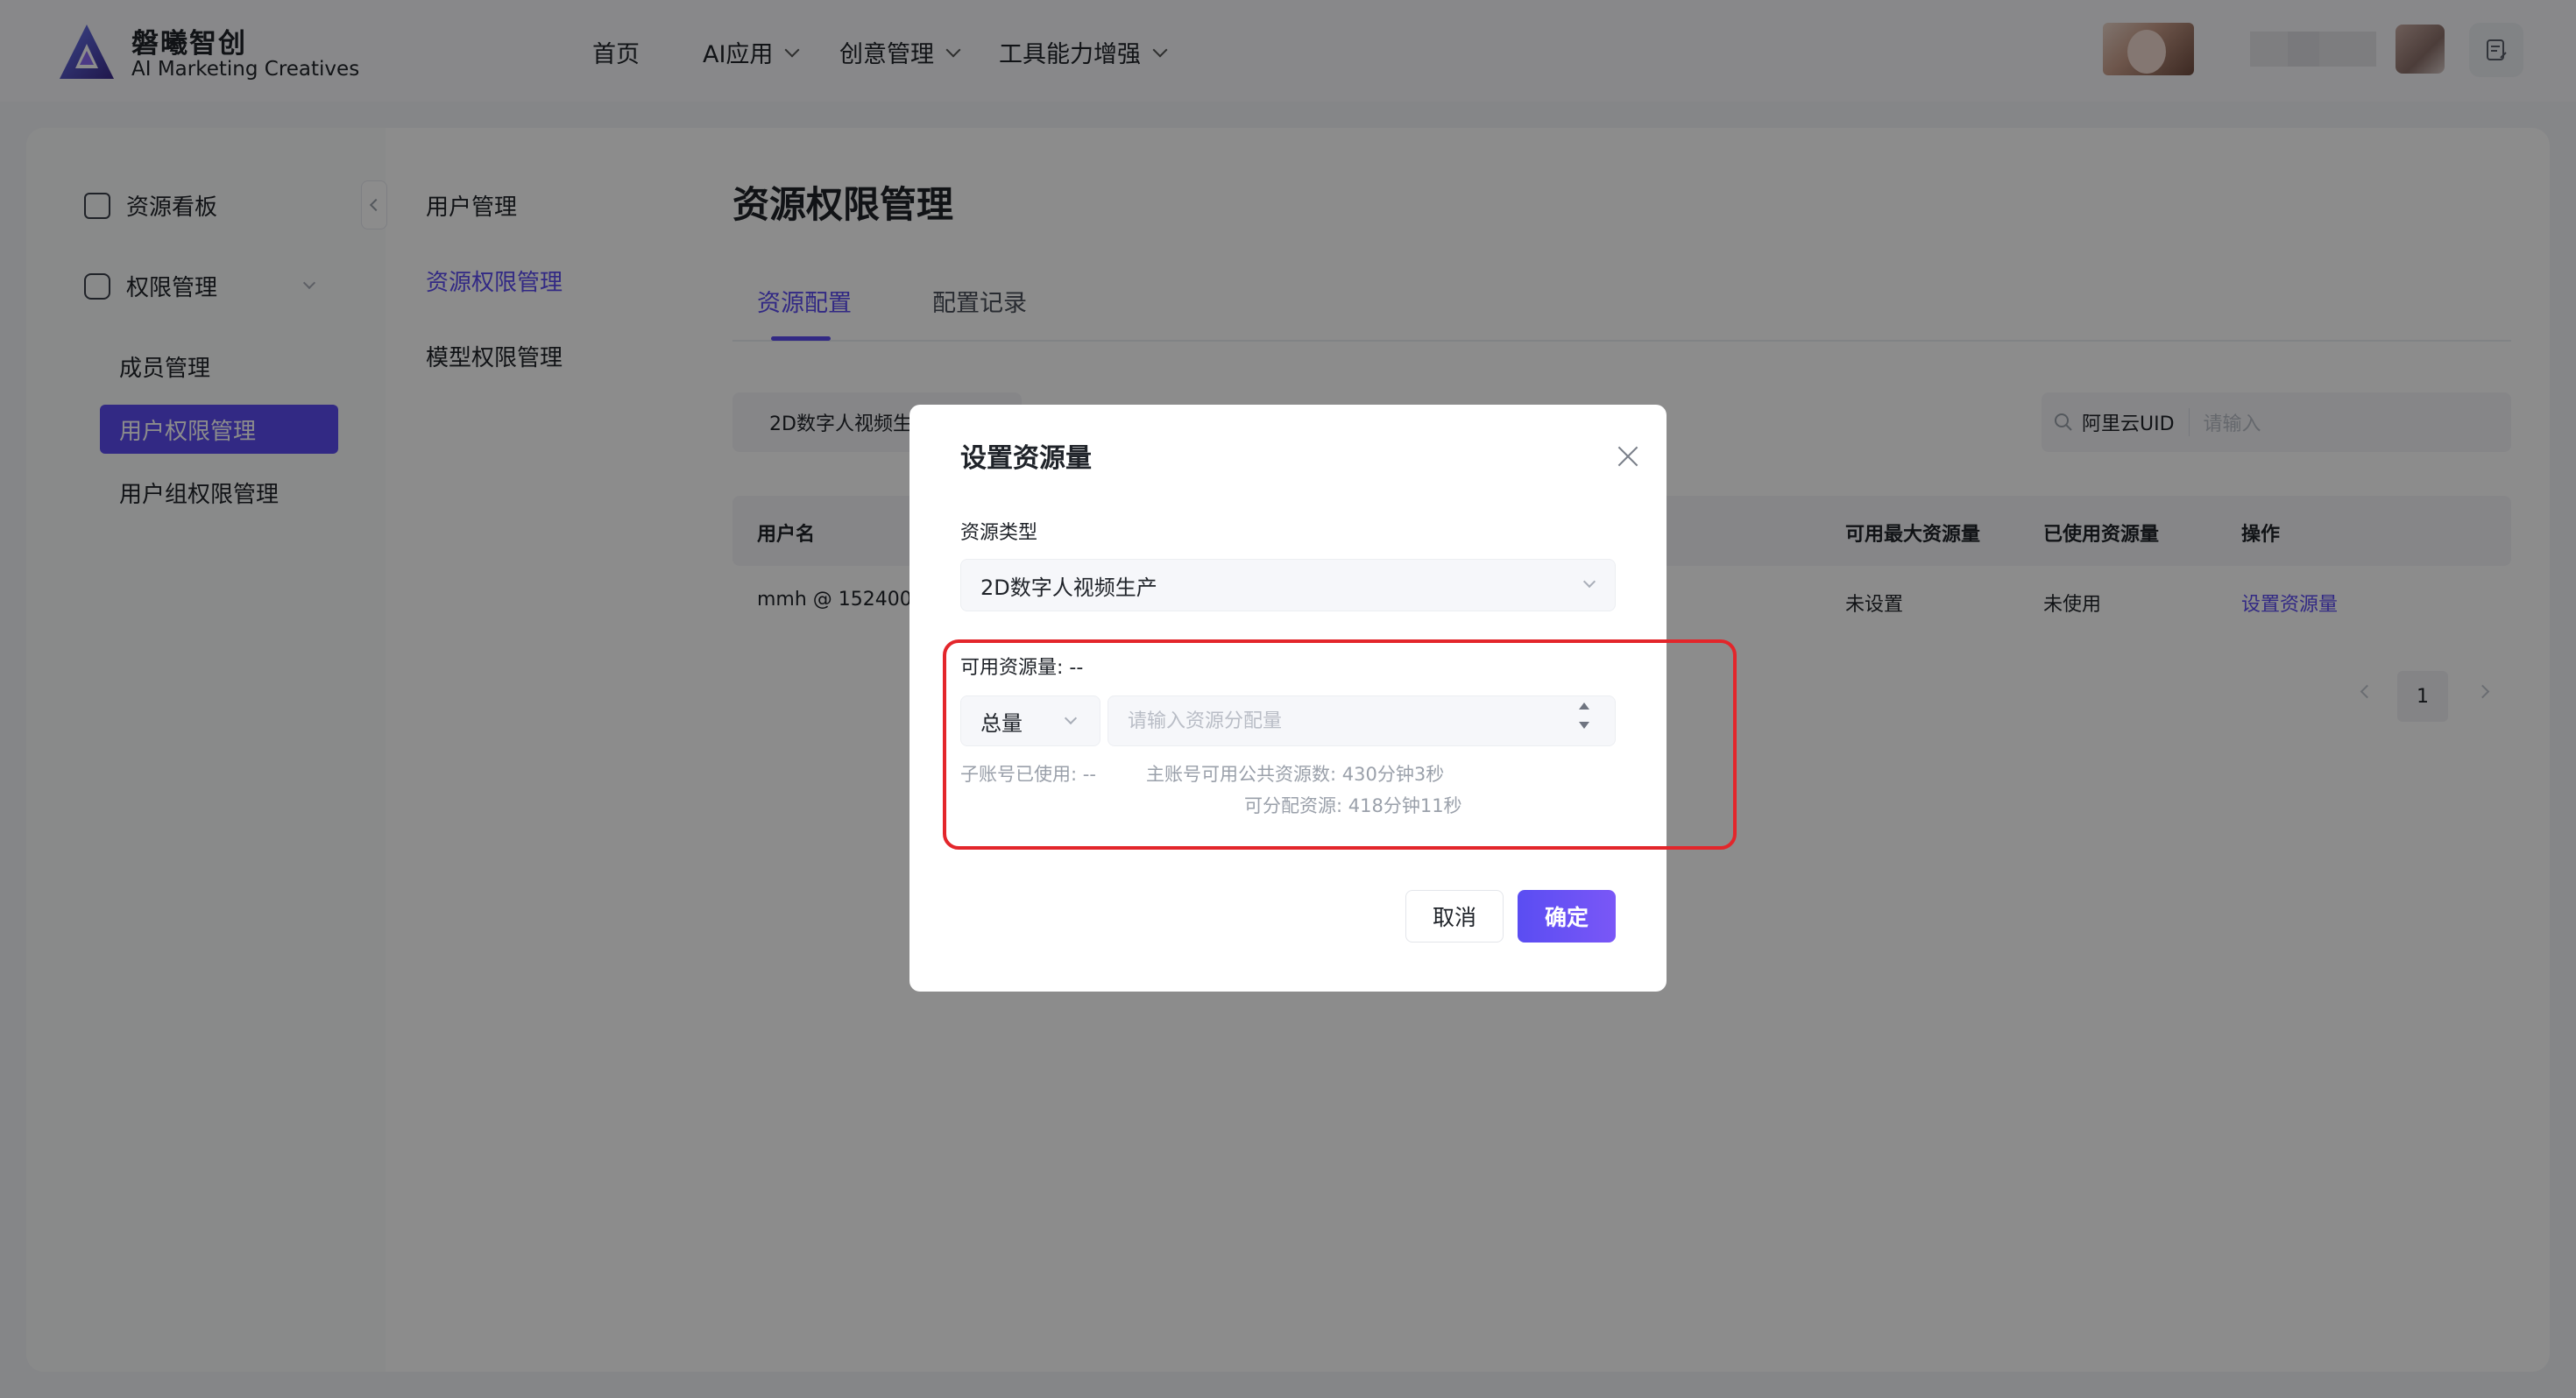 This screenshot has height=1398, width=2576. Describe the element at coordinates (1340, 744) in the screenshot. I see `highlight-annotation-box` at that location.